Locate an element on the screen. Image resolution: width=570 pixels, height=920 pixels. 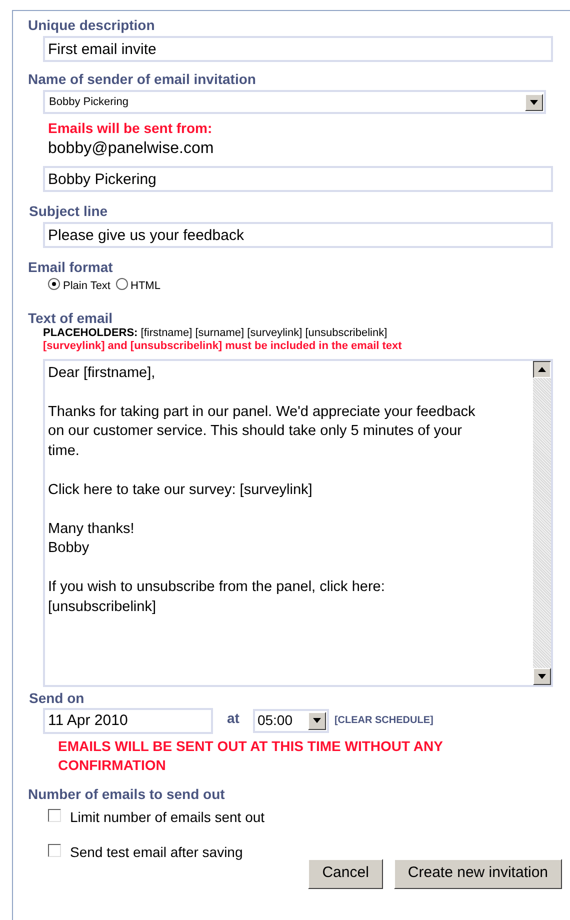
sender-dropdown: Bobby Pickering is located at coordinates (294, 102).